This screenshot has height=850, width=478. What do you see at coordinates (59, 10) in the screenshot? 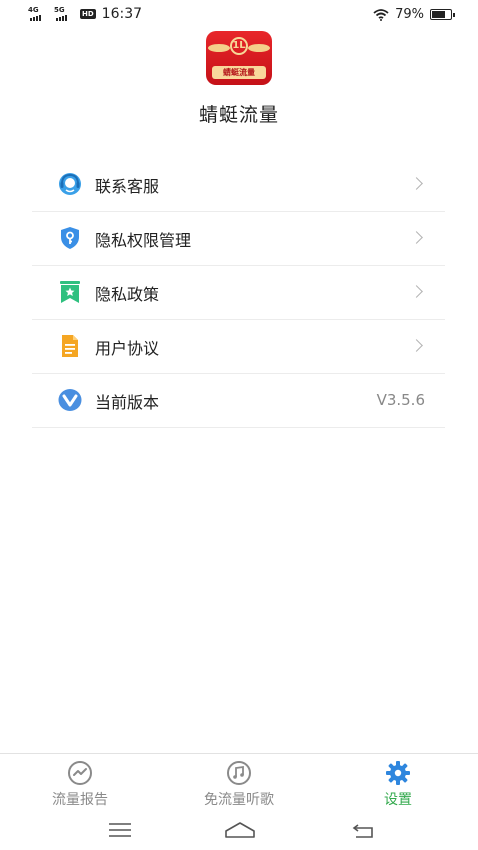
I see `network-type-2: 5G` at bounding box center [59, 10].